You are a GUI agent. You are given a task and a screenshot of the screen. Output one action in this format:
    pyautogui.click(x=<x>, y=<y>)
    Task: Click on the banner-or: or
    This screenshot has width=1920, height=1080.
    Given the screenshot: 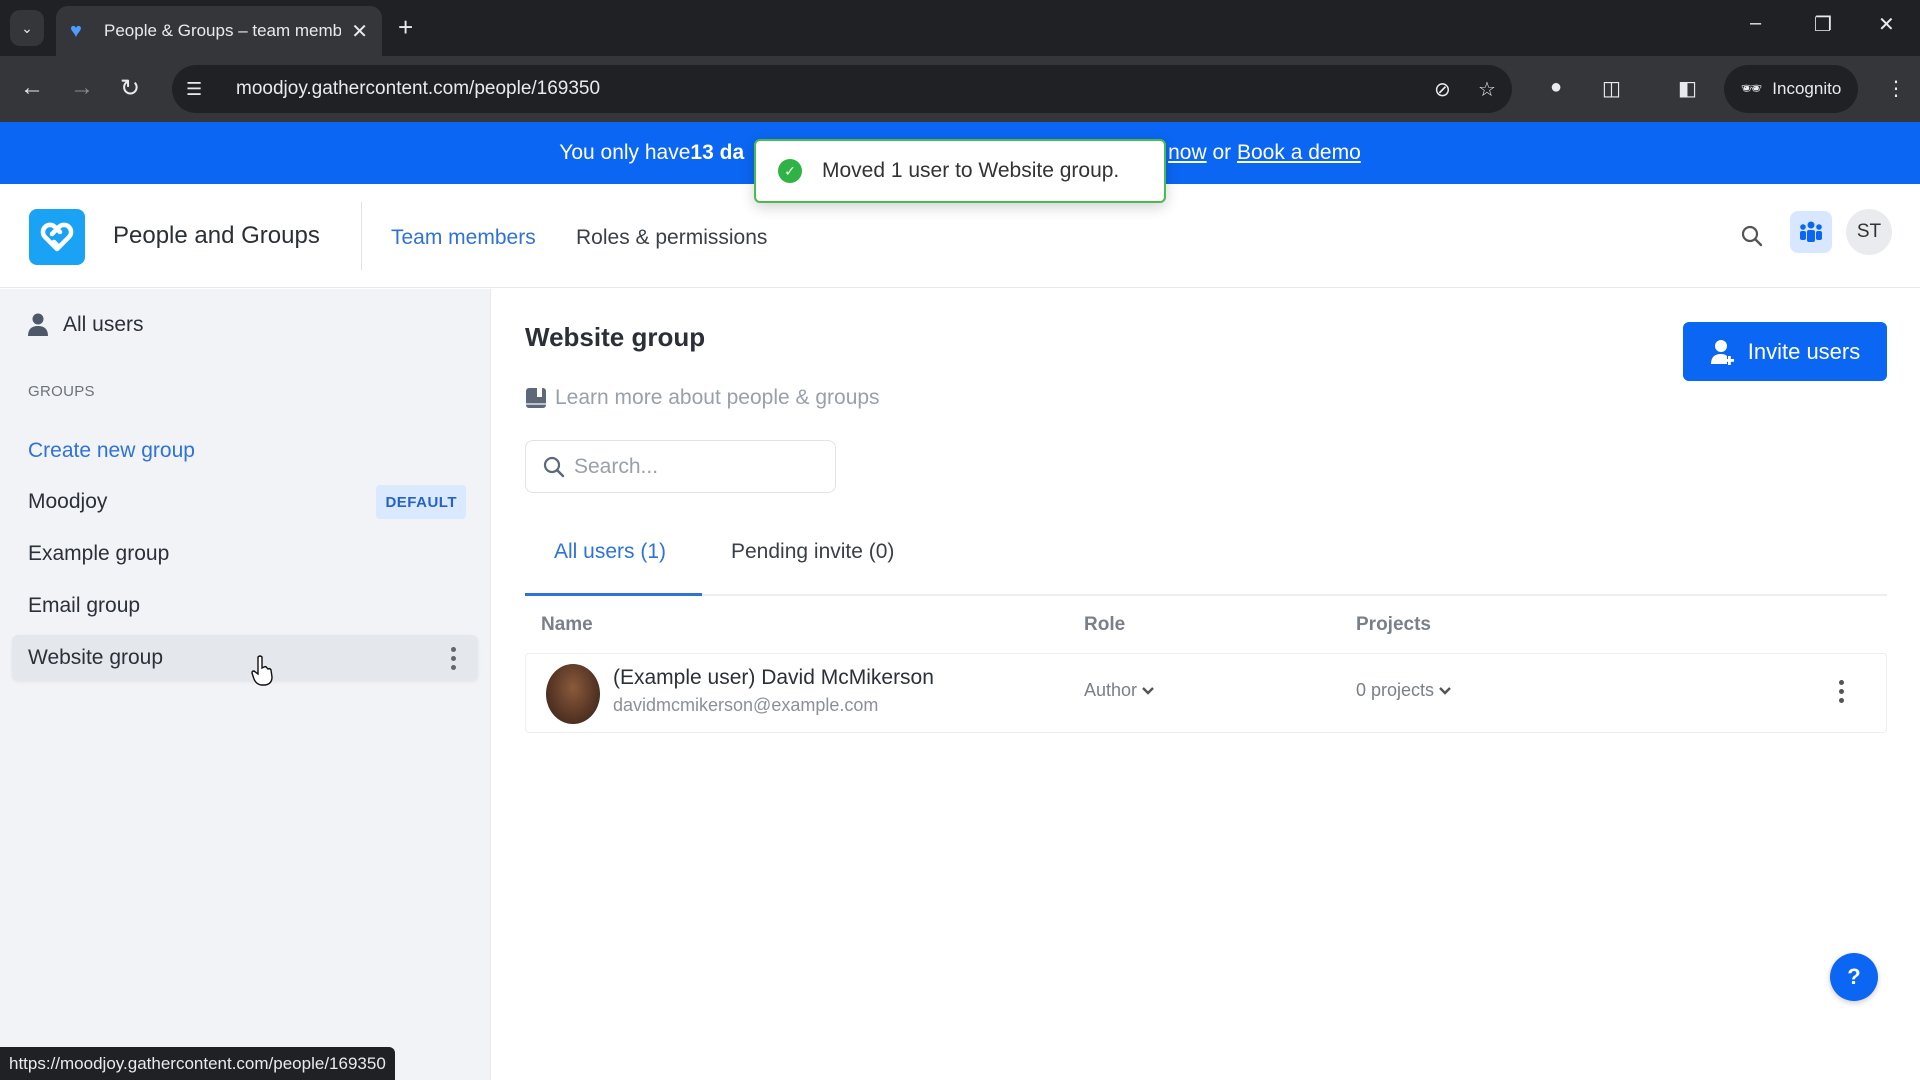 What is the action you would take?
    pyautogui.click(x=1221, y=152)
    